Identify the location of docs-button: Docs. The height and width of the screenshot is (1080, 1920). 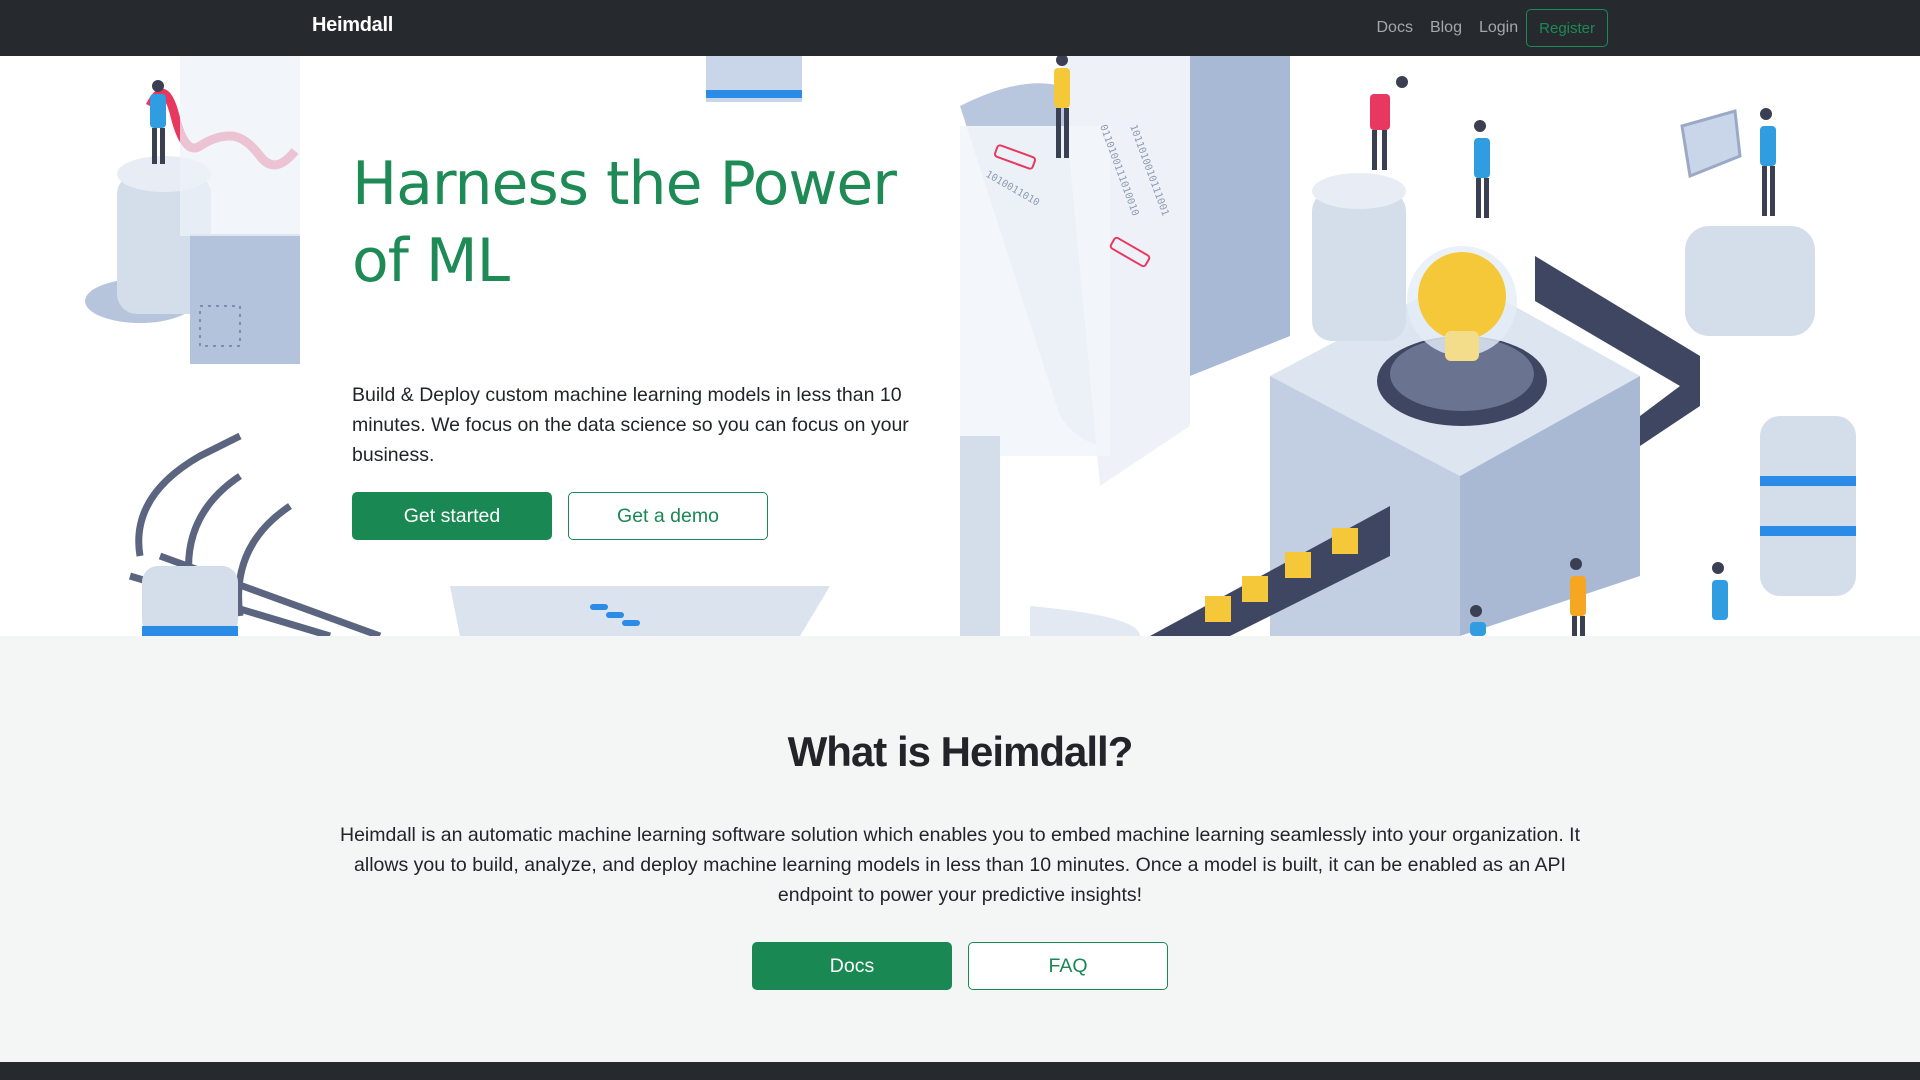
(852, 966).